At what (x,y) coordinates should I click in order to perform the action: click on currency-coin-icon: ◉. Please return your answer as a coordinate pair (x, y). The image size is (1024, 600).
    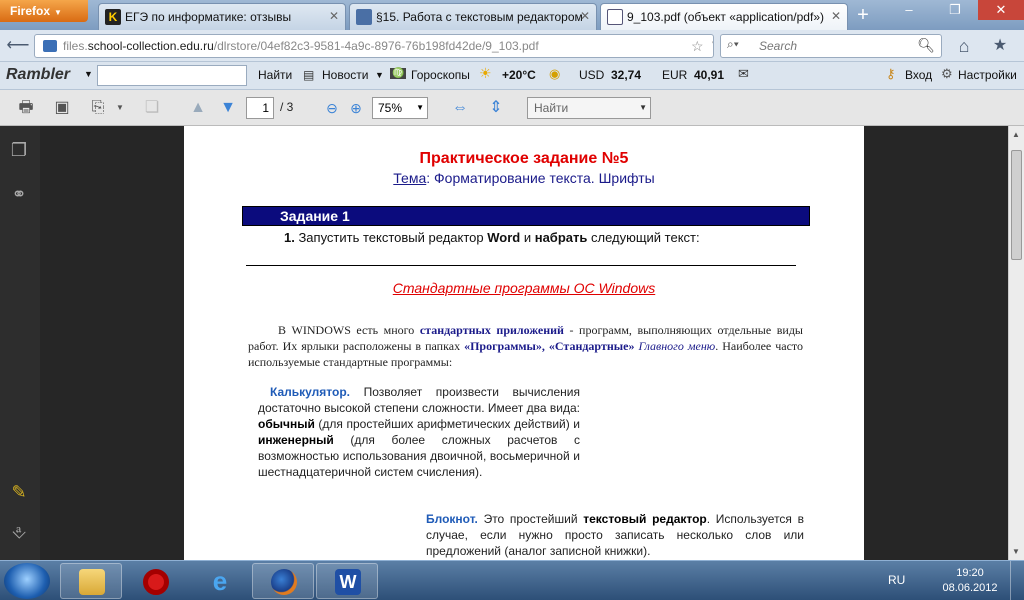
    Looking at the image, I should click on (555, 73).